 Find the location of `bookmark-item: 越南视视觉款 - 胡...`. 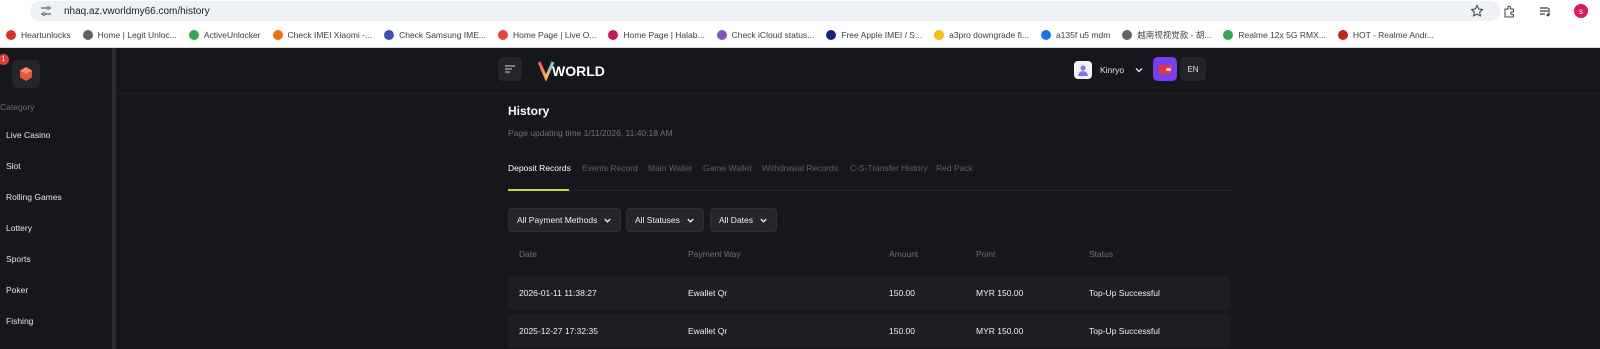

bookmark-item: 越南视视觉款 - 胡... is located at coordinates (1166, 35).